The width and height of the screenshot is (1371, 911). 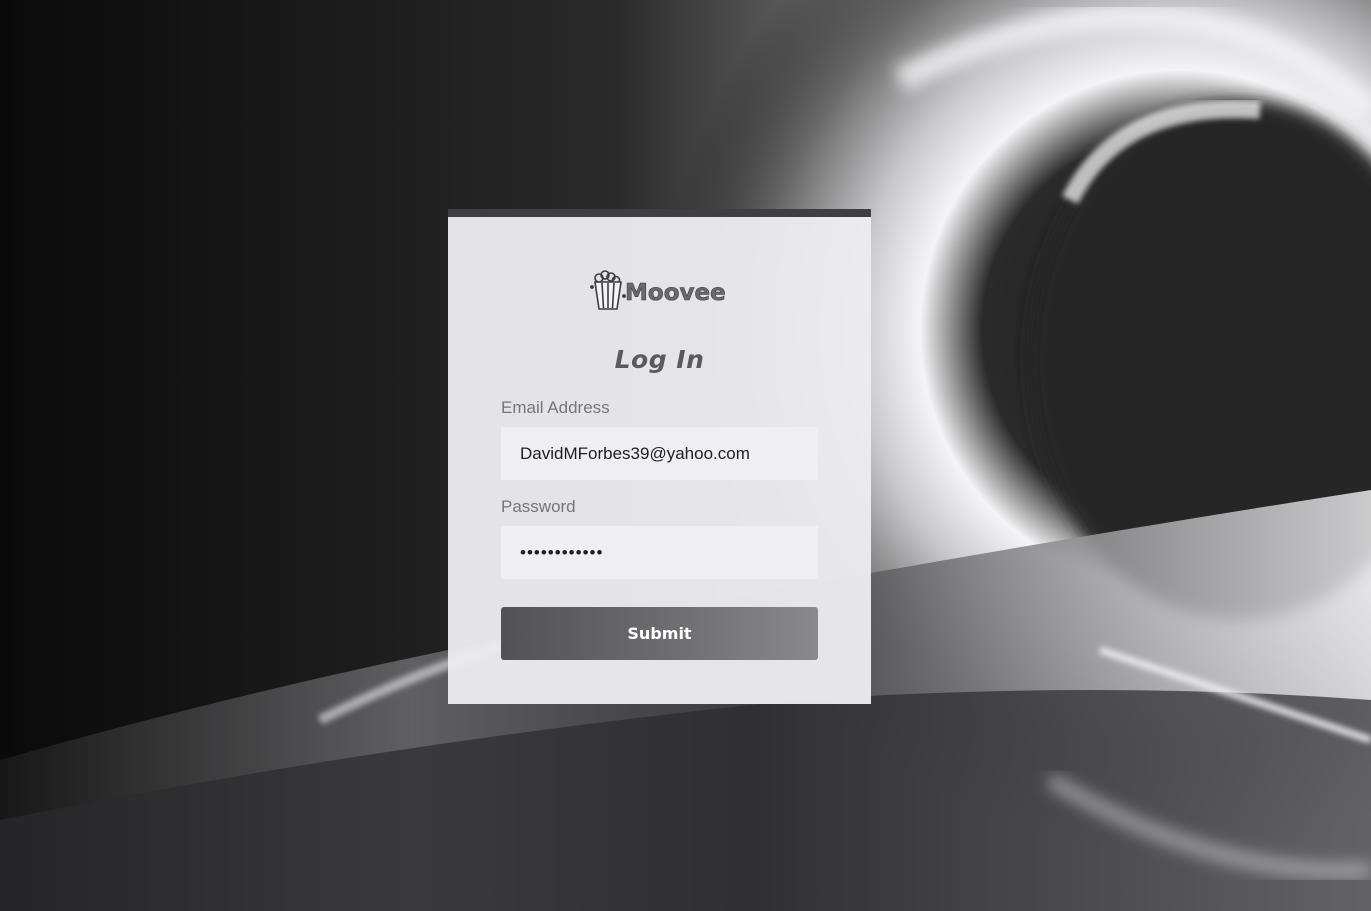 I want to click on brand-logo: Moovee, so click(x=659, y=291).